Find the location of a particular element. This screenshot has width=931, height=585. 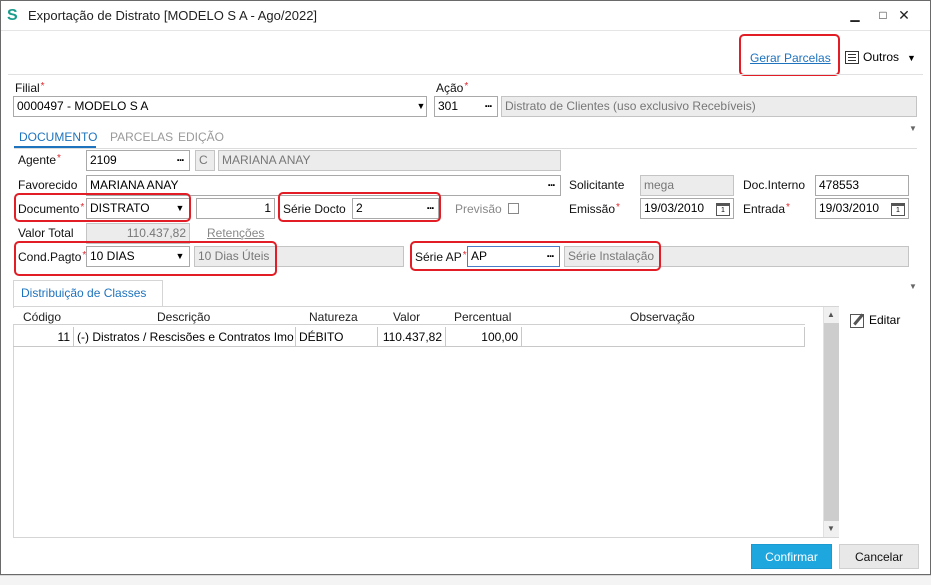

agente-name: MARIANA ANAY is located at coordinates (389, 160).